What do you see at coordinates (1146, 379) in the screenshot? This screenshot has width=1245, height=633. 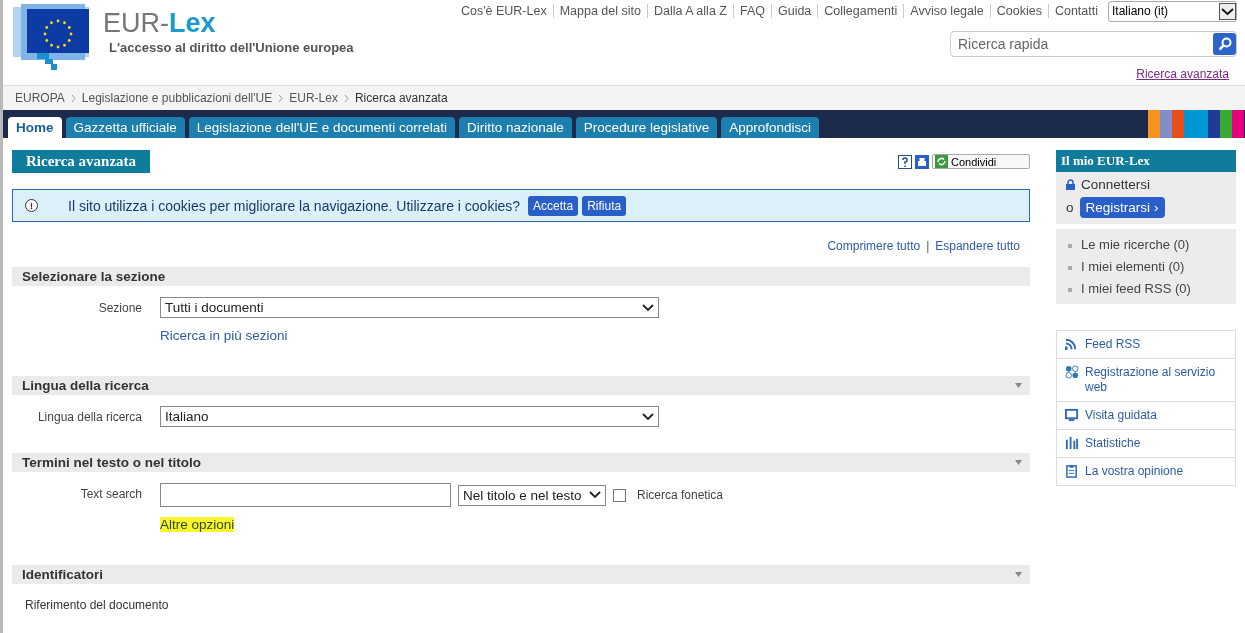 I see `sidebar-link: Registrazione al servizio web` at bounding box center [1146, 379].